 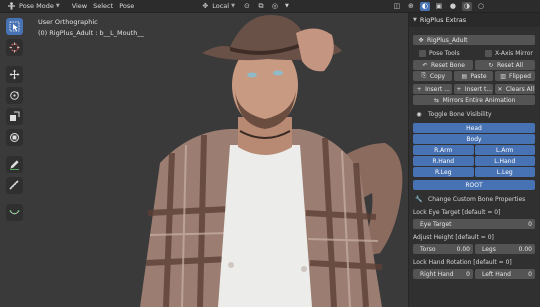 I want to click on material-shading-icon: ◑, so click(x=466, y=6).